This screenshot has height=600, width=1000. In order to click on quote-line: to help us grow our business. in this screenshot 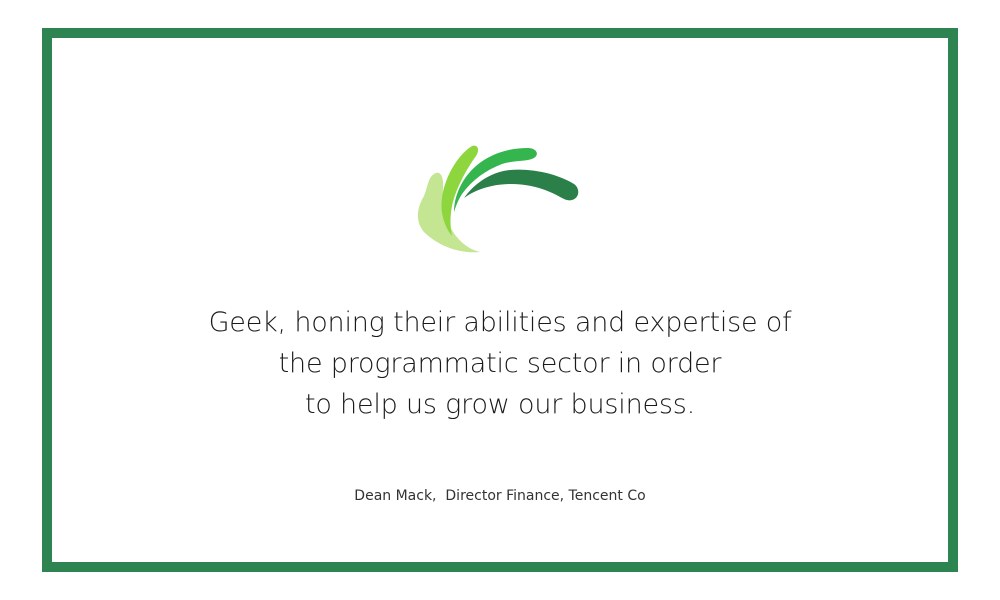, I will do `click(500, 404)`.